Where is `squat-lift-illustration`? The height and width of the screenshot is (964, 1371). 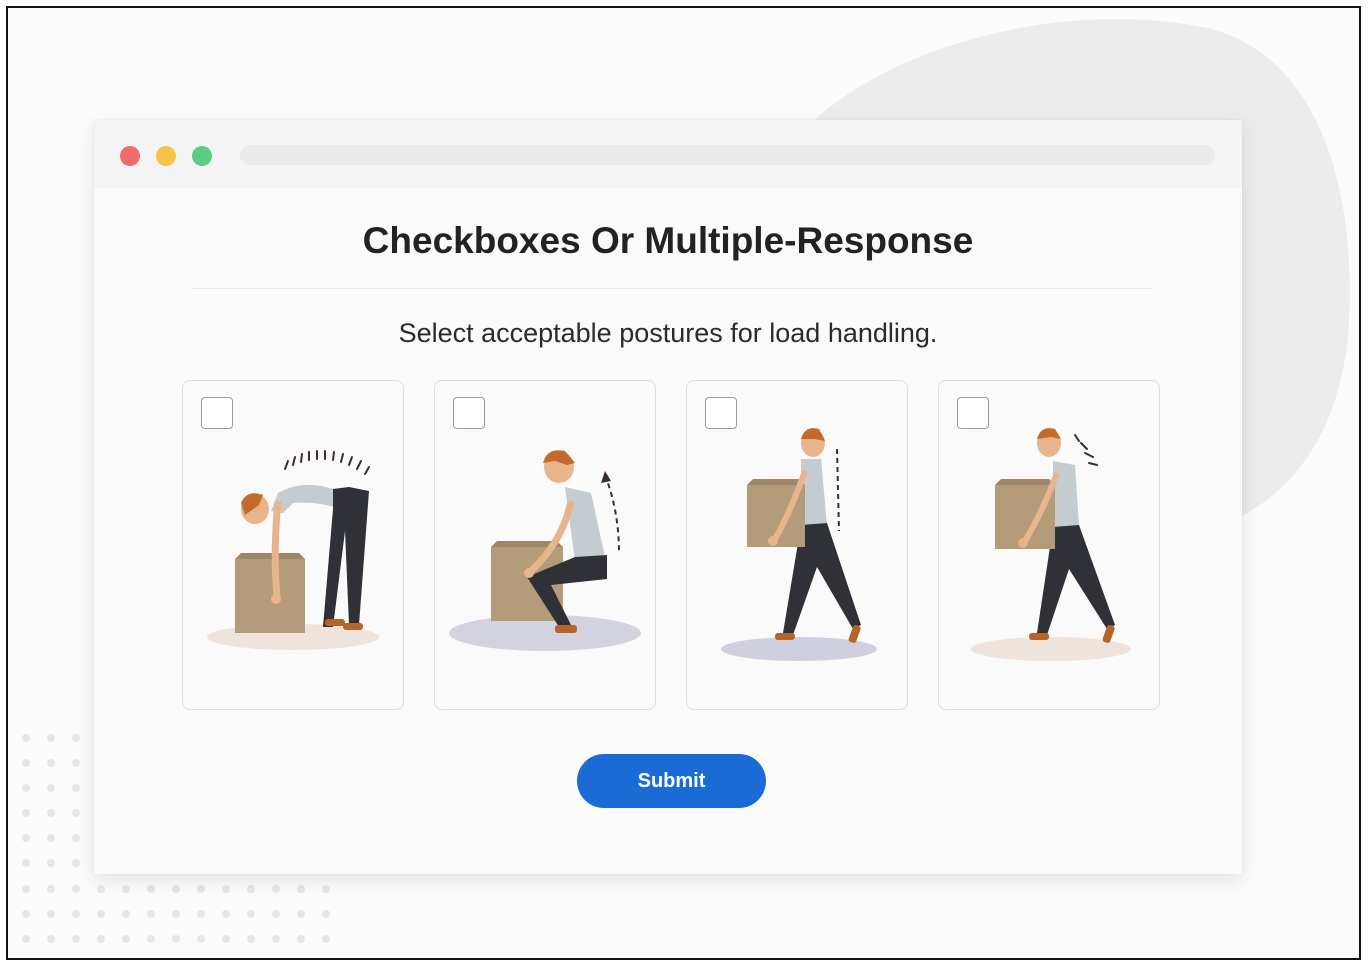 squat-lift-illustration is located at coordinates (545, 550).